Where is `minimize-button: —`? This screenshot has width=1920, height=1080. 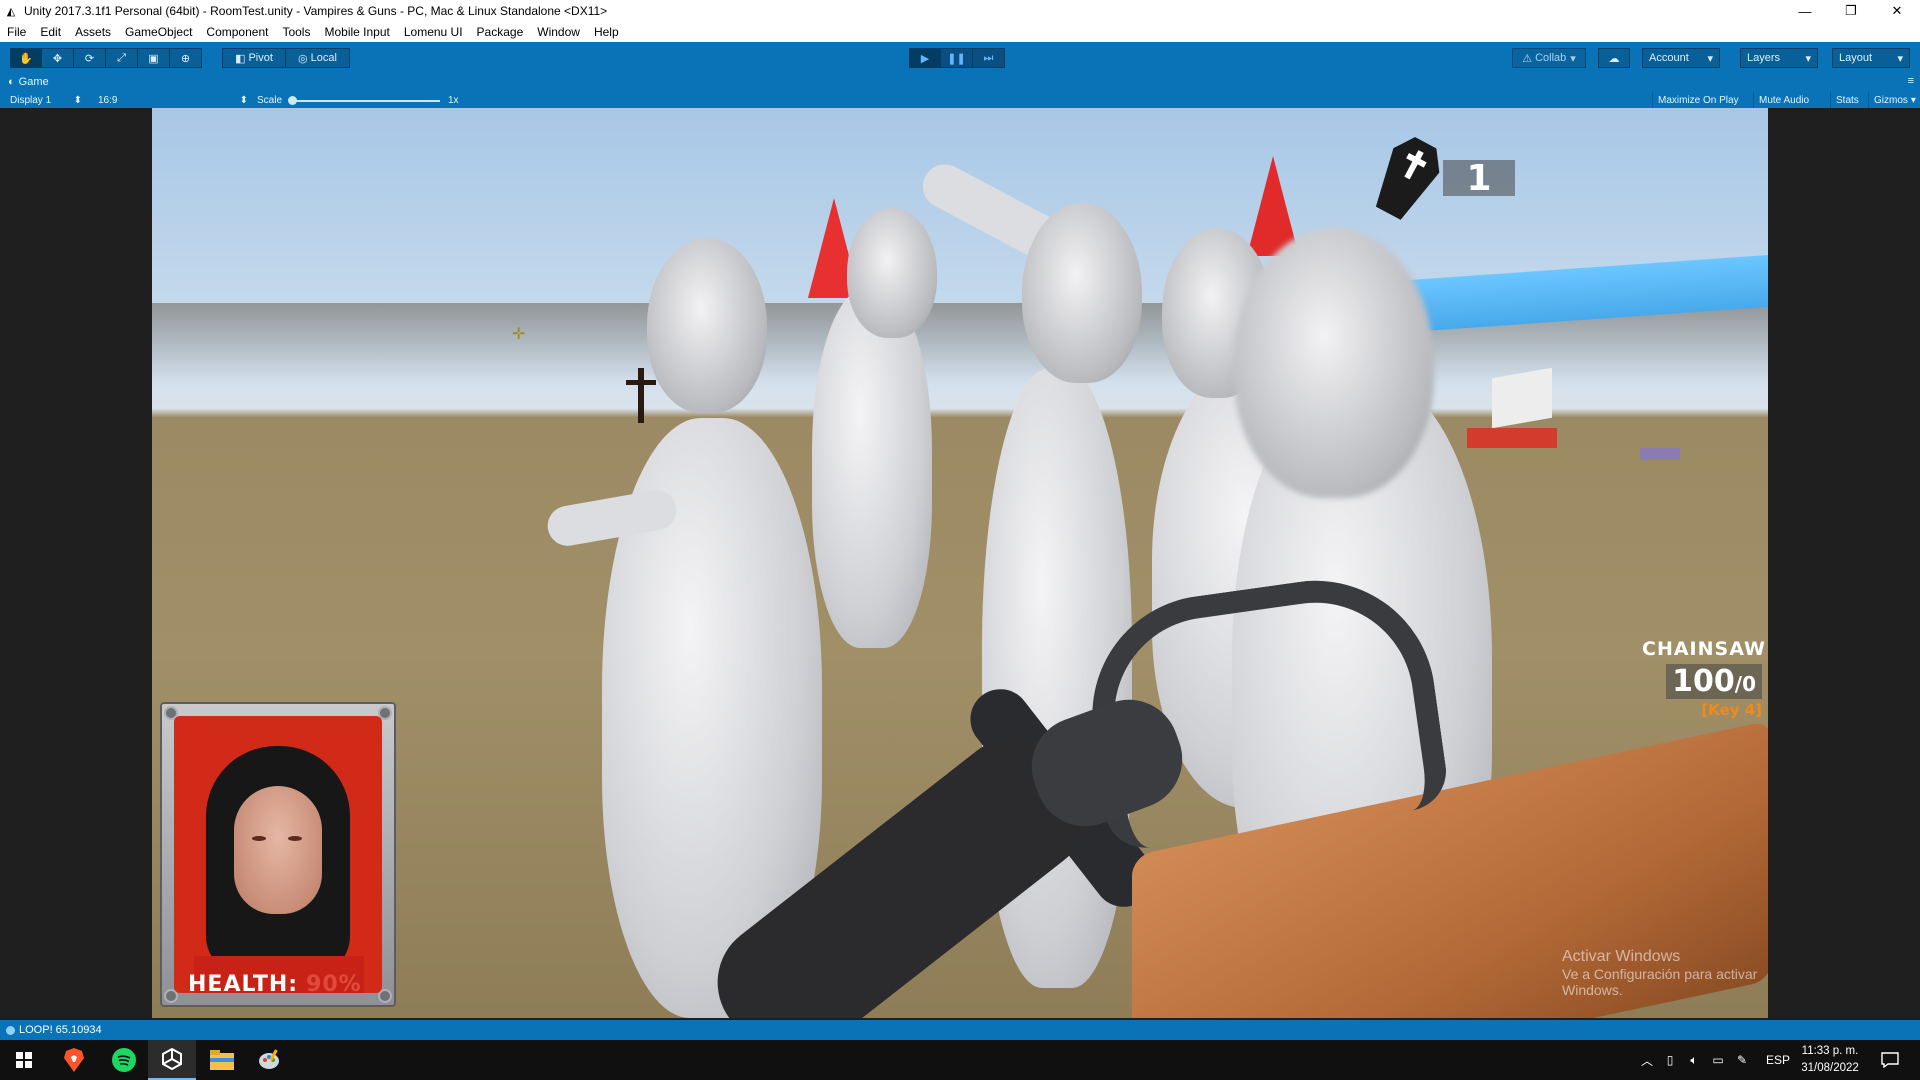 minimize-button: — is located at coordinates (1805, 11).